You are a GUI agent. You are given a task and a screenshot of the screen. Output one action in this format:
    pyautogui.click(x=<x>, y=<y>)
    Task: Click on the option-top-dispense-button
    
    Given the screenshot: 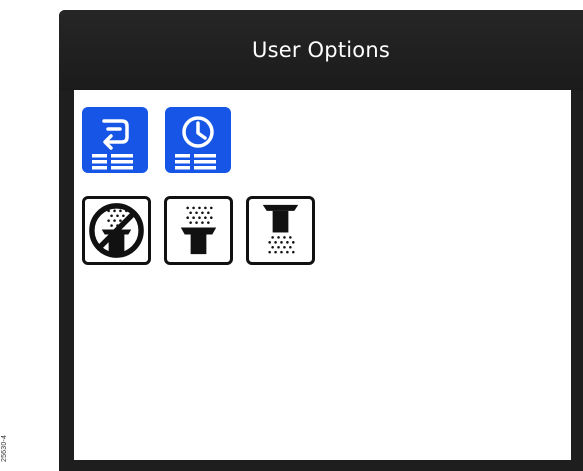 What is the action you would take?
    pyautogui.click(x=198, y=230)
    